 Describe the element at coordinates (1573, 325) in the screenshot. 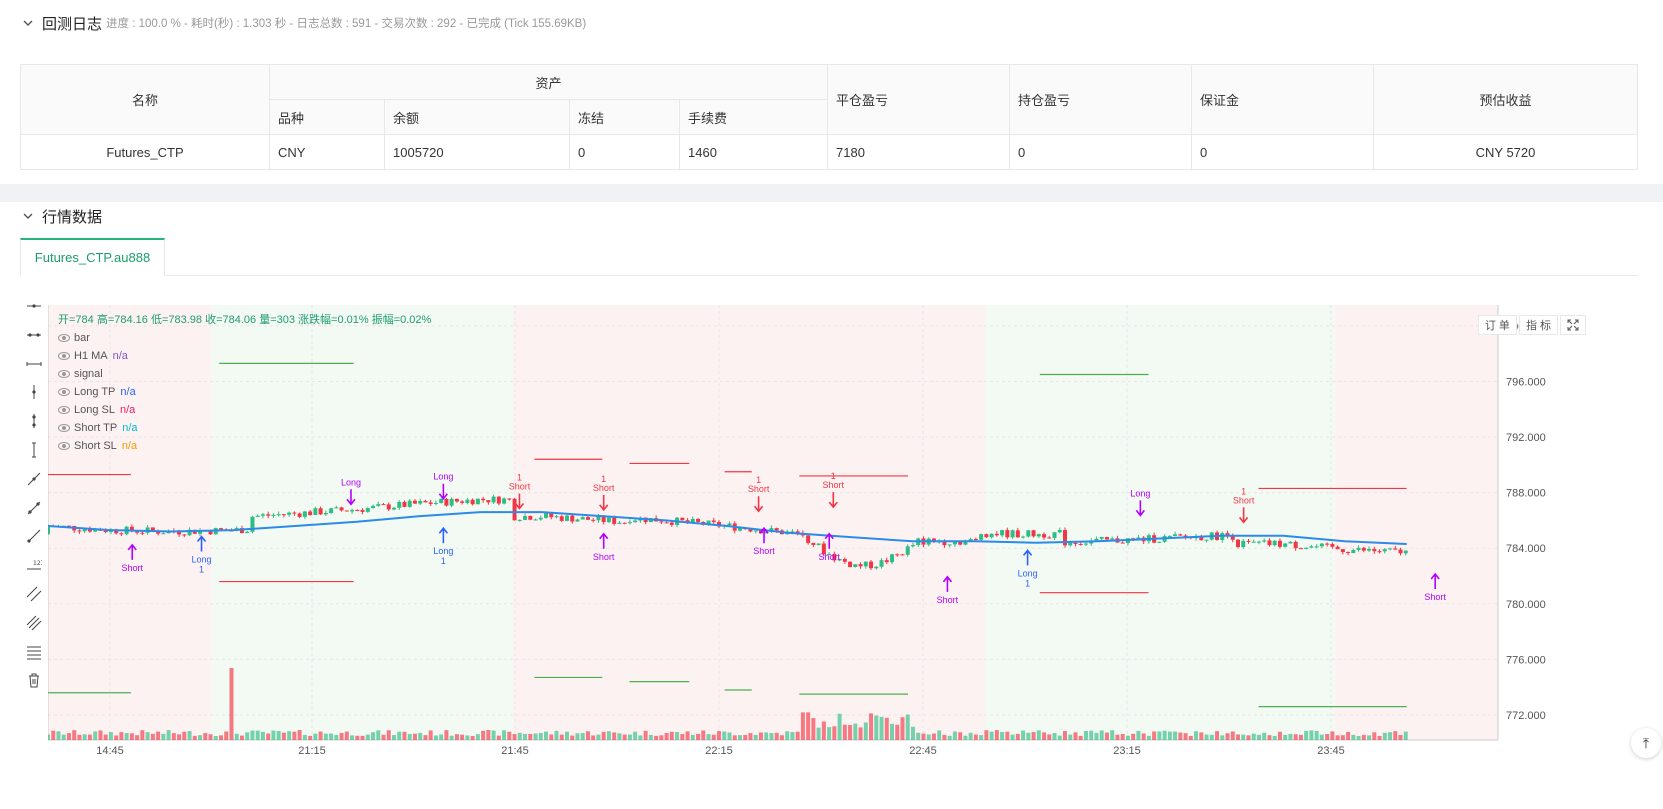

I see `fullscreen-icon` at that location.